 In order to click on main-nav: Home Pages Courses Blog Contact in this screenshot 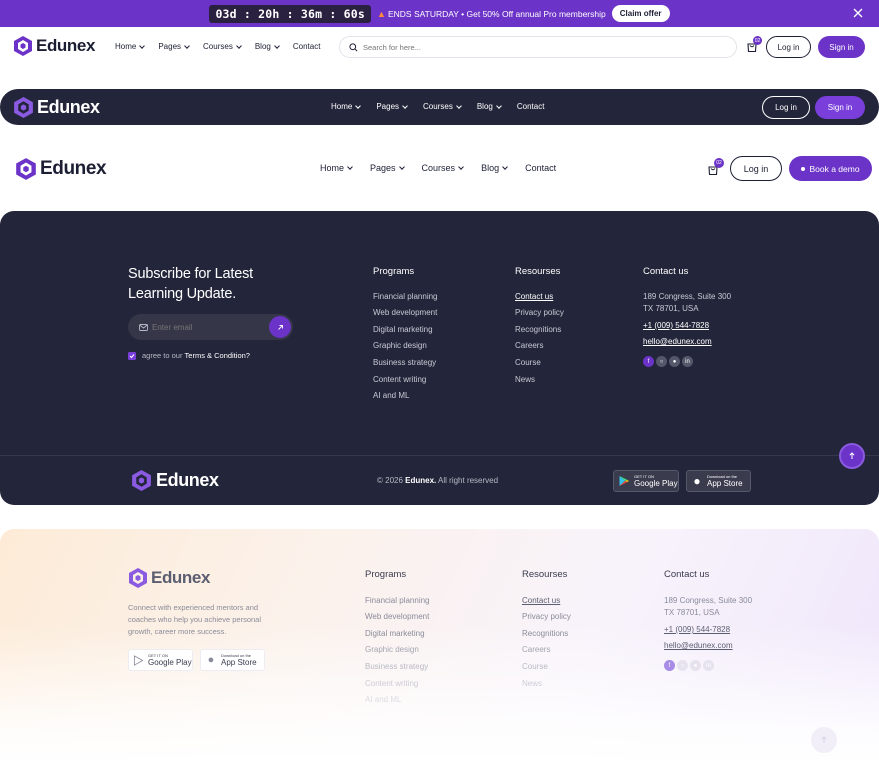, I will do `click(445, 168)`.